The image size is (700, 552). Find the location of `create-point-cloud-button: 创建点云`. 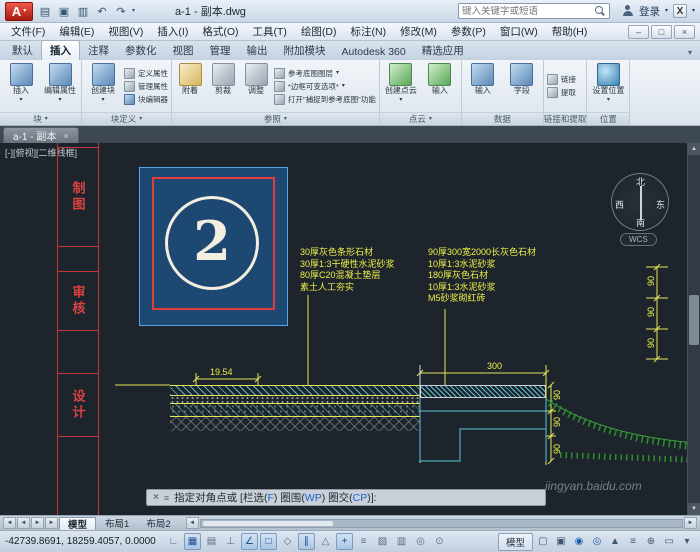

create-point-cloud-button: 创建点云 is located at coordinates (401, 86).